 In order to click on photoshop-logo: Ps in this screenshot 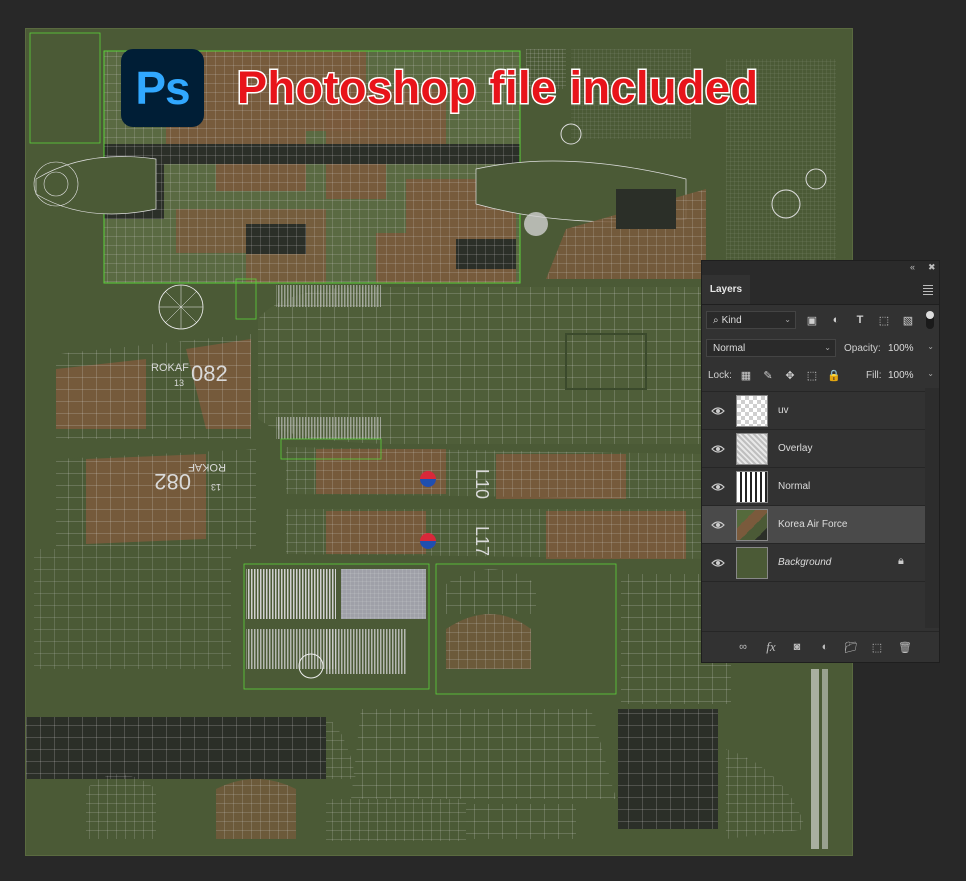, I will do `click(162, 88)`.